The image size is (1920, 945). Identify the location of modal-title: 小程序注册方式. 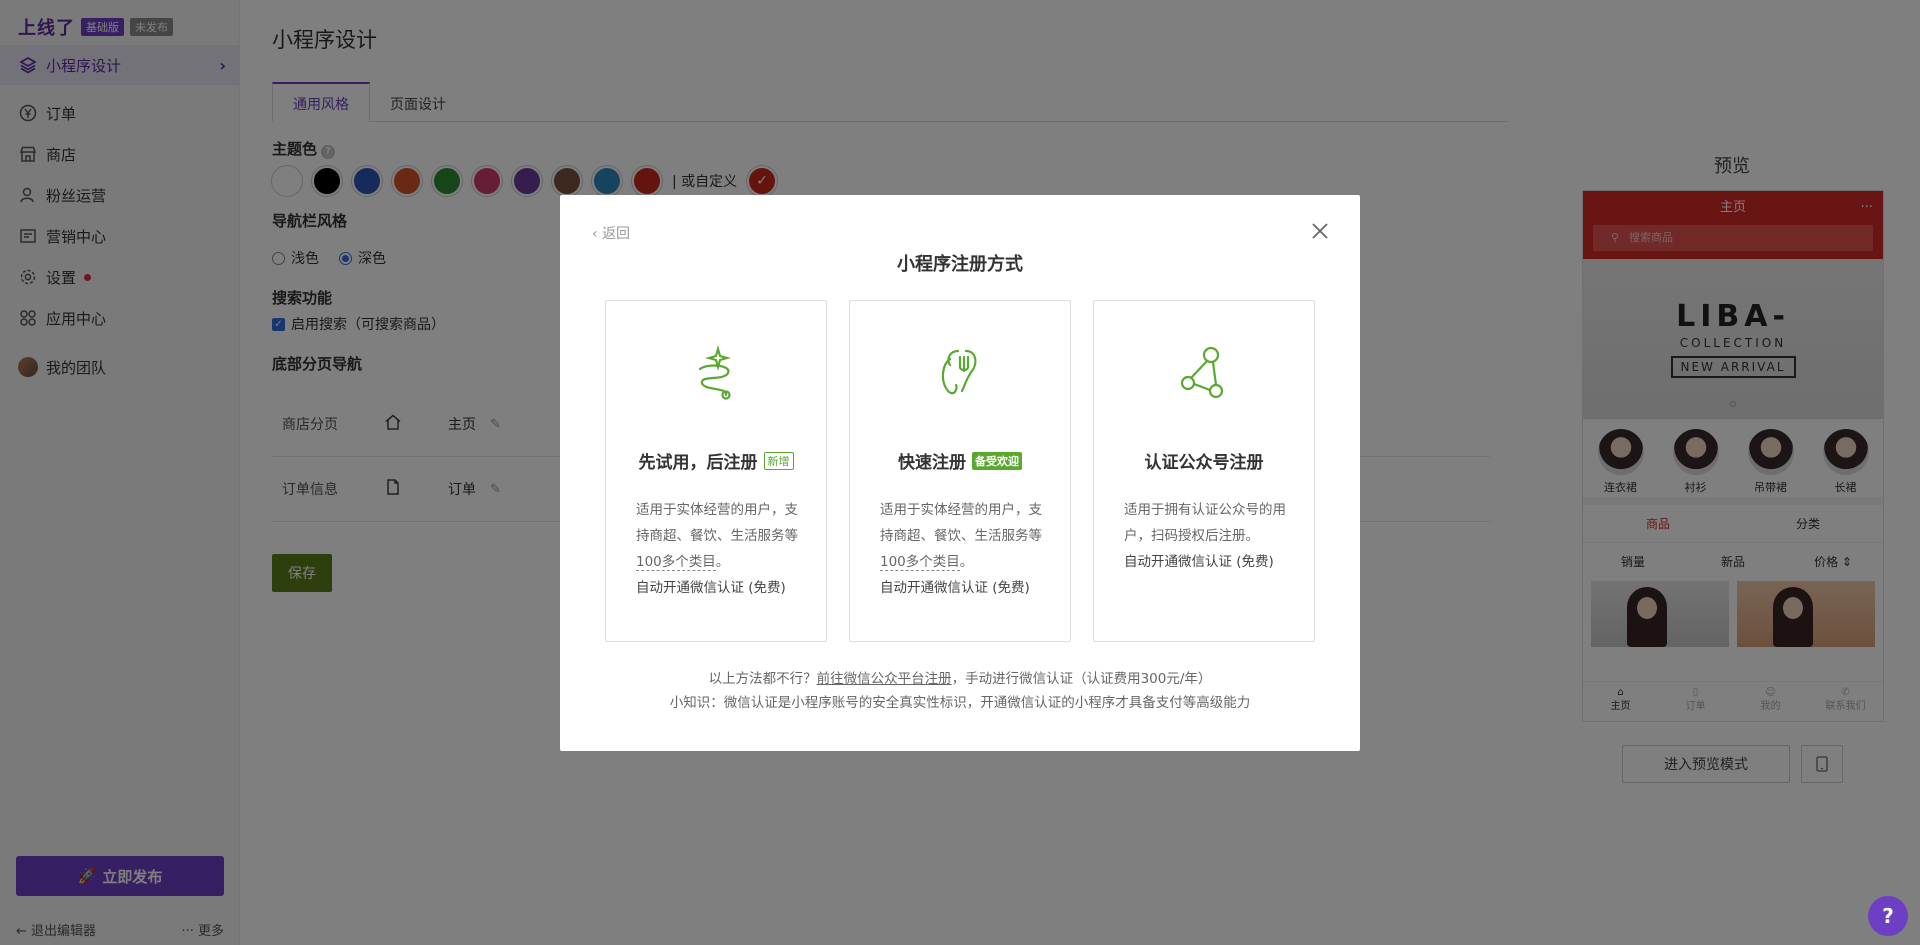
(960, 264).